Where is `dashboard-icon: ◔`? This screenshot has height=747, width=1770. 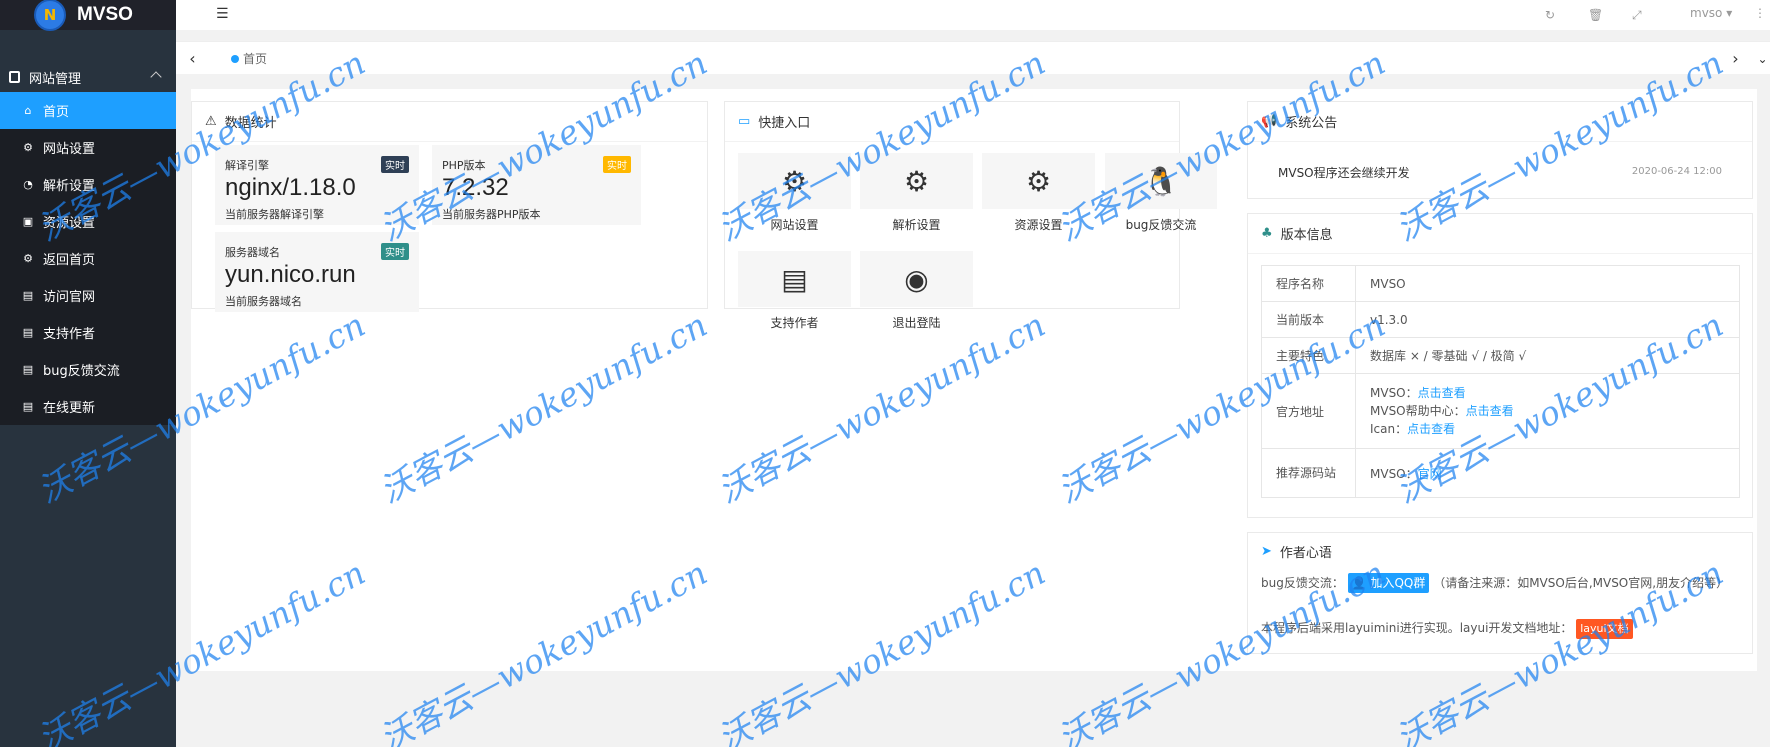 dashboard-icon: ◔ is located at coordinates (28, 184).